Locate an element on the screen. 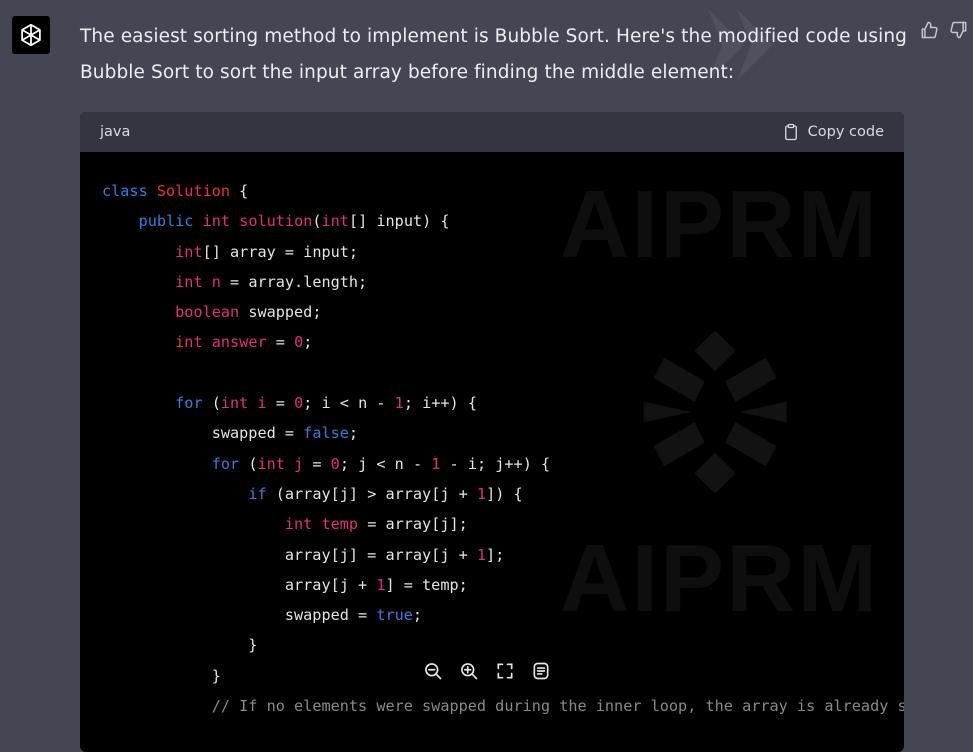  zoom-out-button is located at coordinates (433, 671).